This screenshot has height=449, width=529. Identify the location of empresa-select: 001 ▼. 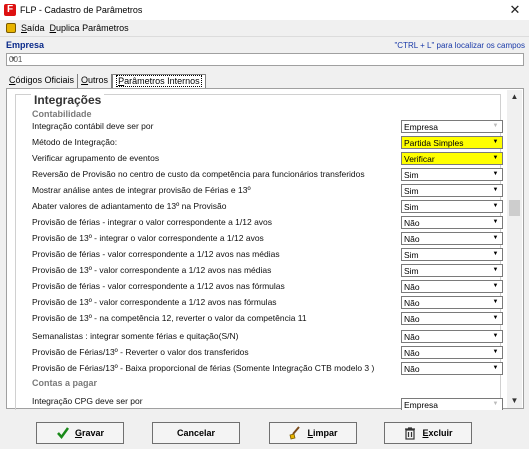
(265, 59).